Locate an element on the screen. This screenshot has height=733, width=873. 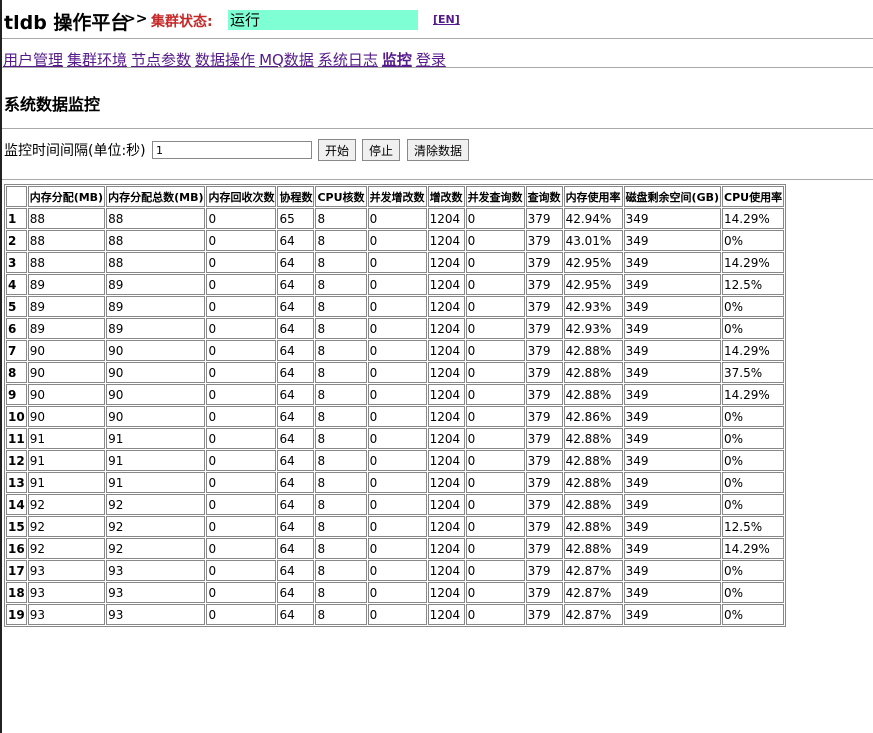
table-cell: 42.95% is located at coordinates (593, 284).